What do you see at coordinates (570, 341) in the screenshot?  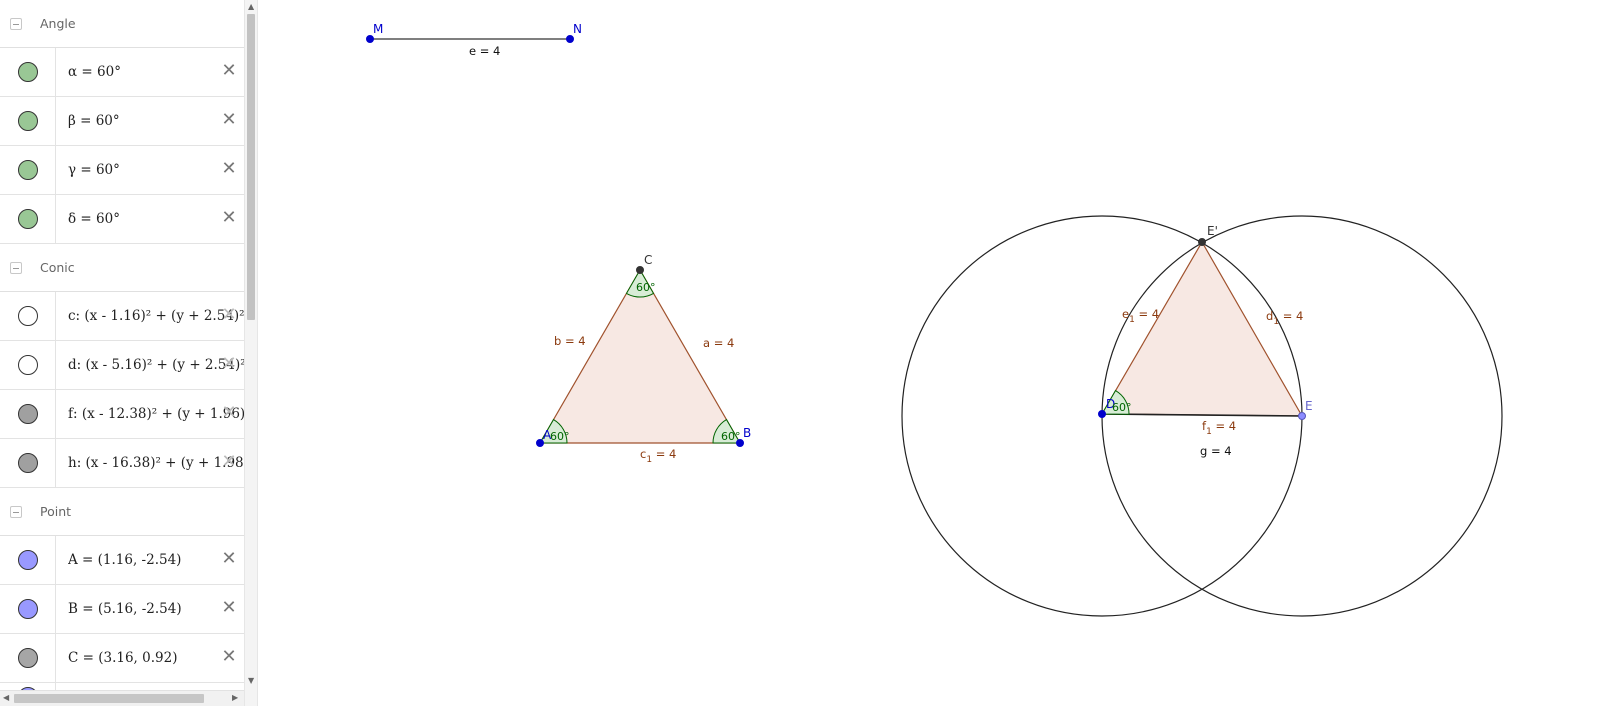 I see `label-side-b: b = 4` at bounding box center [570, 341].